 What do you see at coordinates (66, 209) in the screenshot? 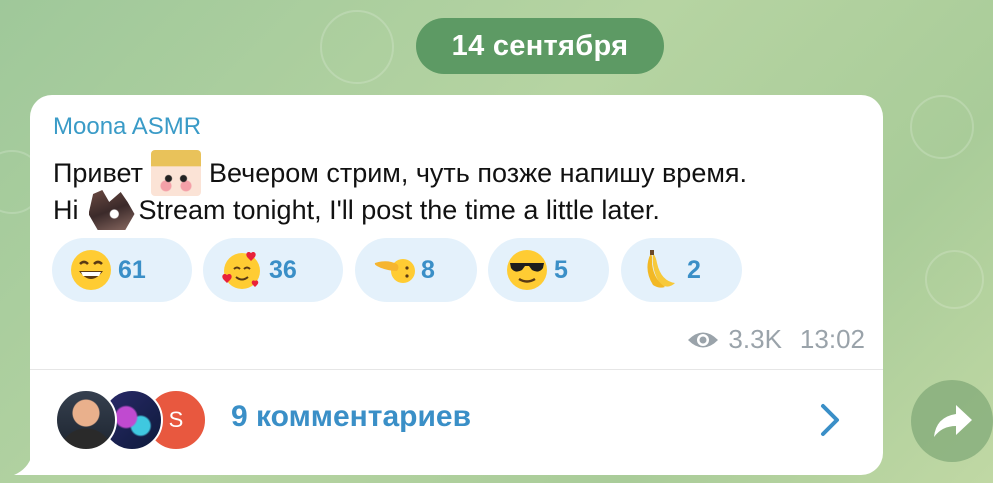
I see `message-text: Hi` at bounding box center [66, 209].